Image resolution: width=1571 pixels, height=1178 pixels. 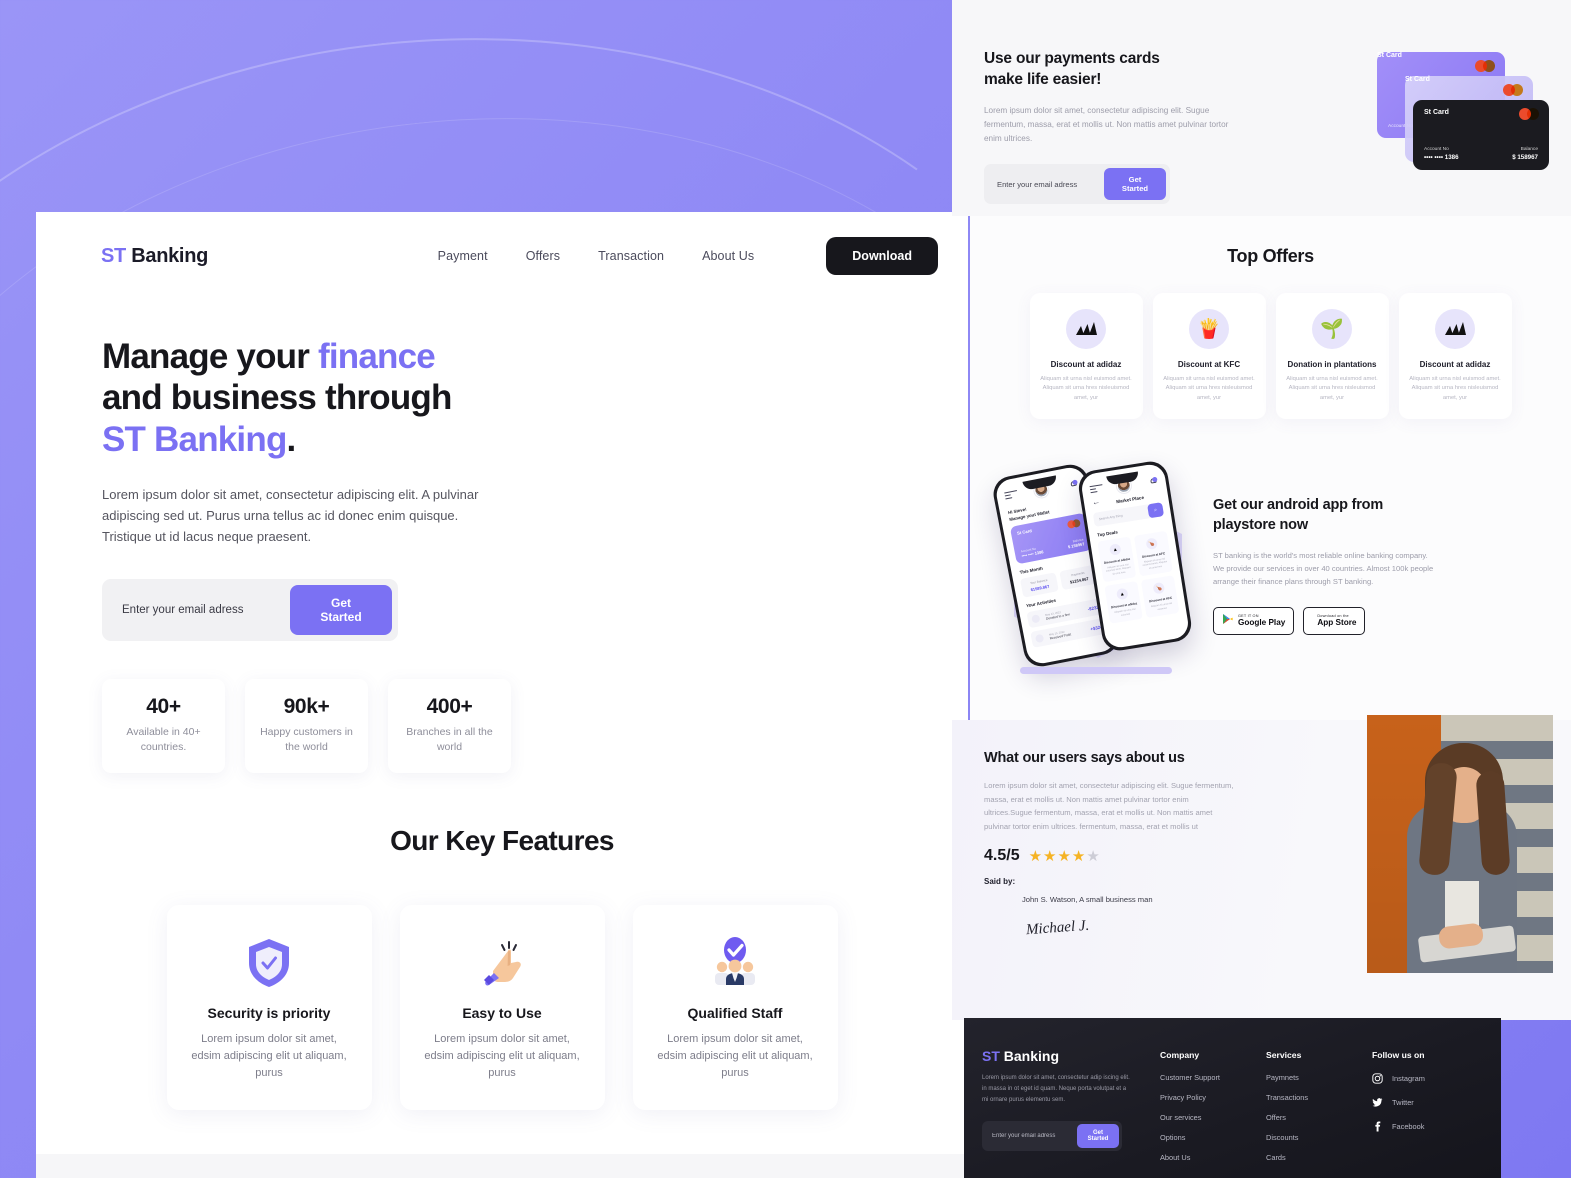 I want to click on badge-large-text: Google Play, so click(x=1262, y=623).